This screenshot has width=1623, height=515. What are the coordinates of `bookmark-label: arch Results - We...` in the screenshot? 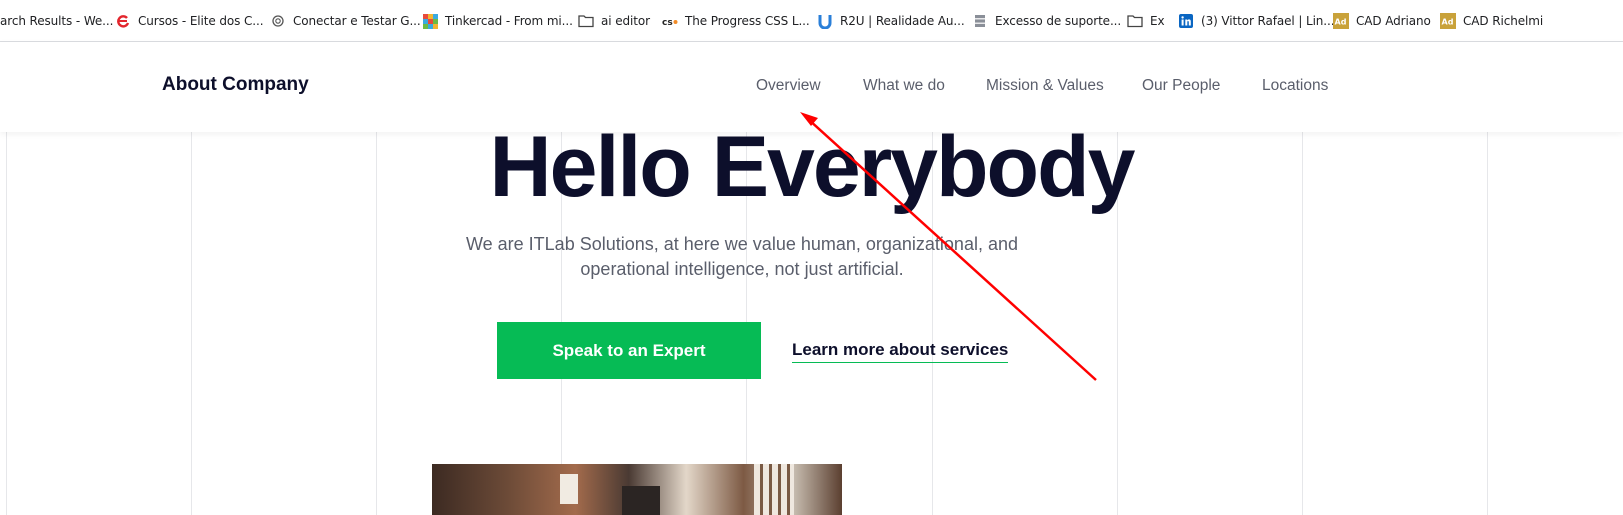 It's located at (57, 21).